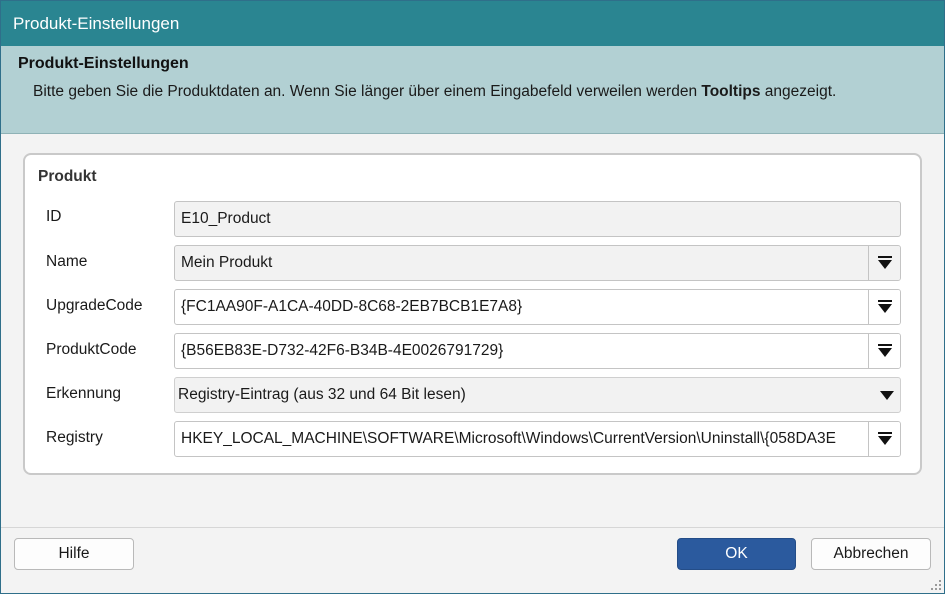  I want to click on upgrade-code-value: {FC1AA90F-A1CA-40DD-8C68-2EB7BCB1E7A8}, so click(352, 306).